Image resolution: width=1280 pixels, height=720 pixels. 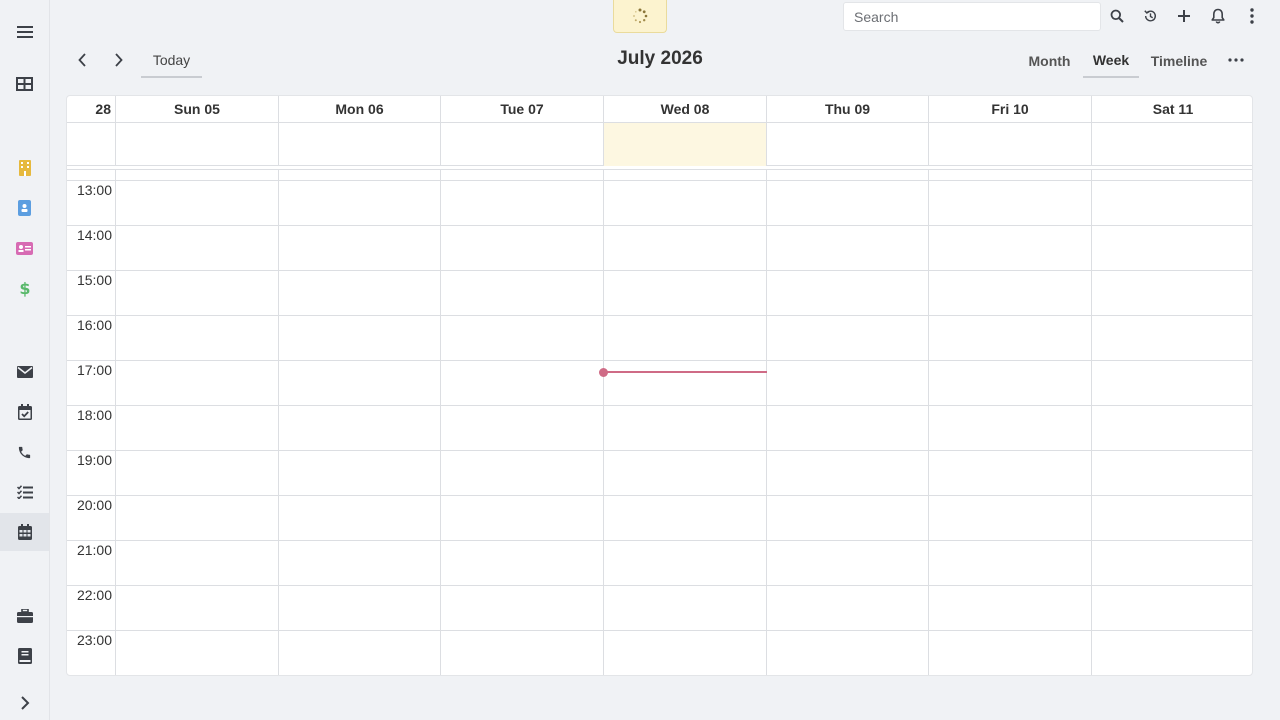 I want to click on sidebar-item-meetings, so click(x=24, y=412).